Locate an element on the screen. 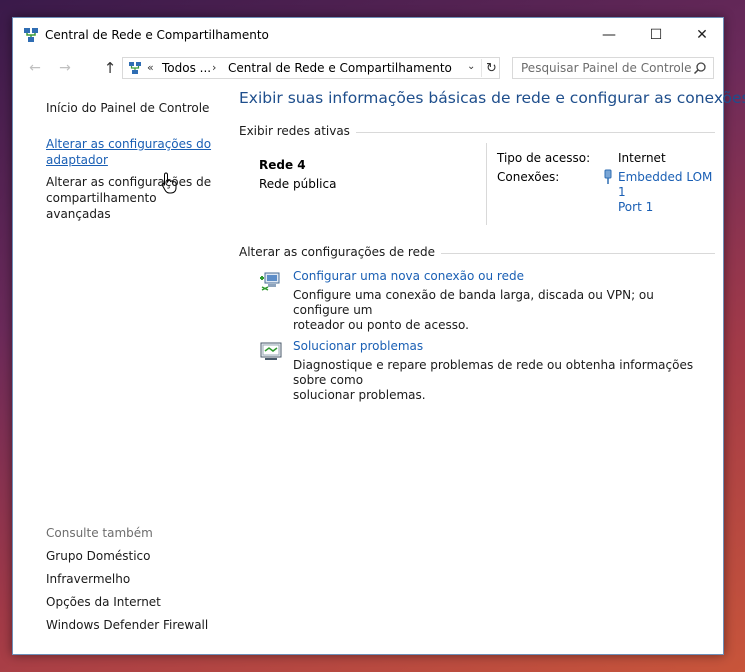 The image size is (745, 672). see-also-homegroup: Grupo Doméstico is located at coordinates (98, 556).